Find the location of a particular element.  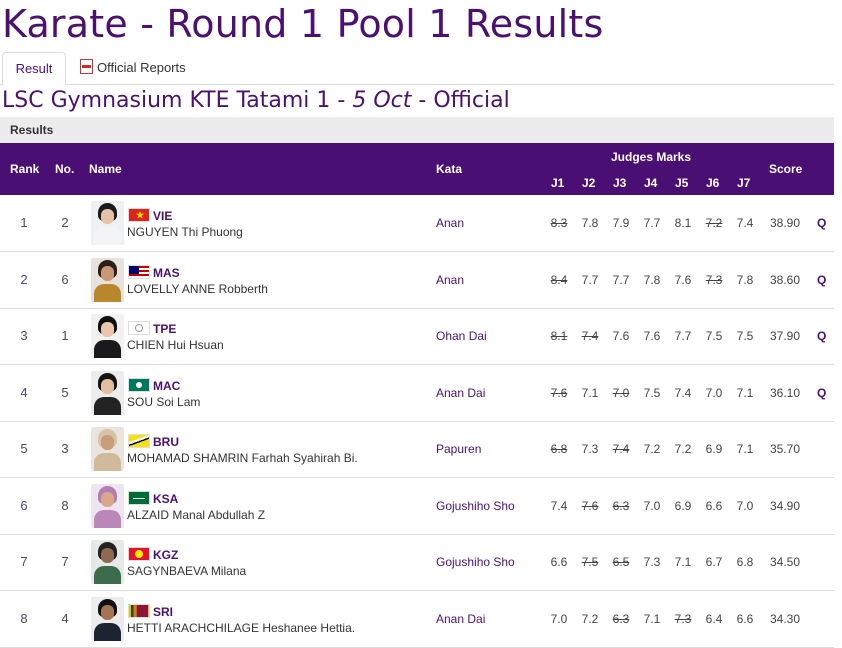

country-flag-icon is located at coordinates (139, 610).